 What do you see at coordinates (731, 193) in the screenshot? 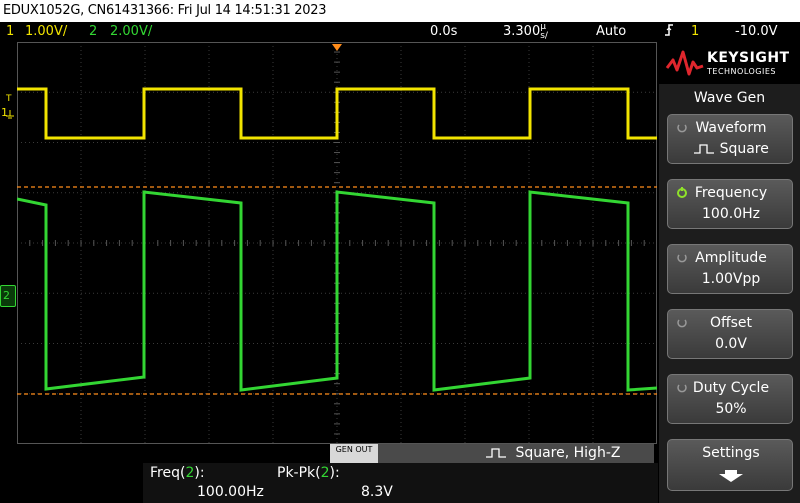
I see `frequency-label: Frequency` at bounding box center [731, 193].